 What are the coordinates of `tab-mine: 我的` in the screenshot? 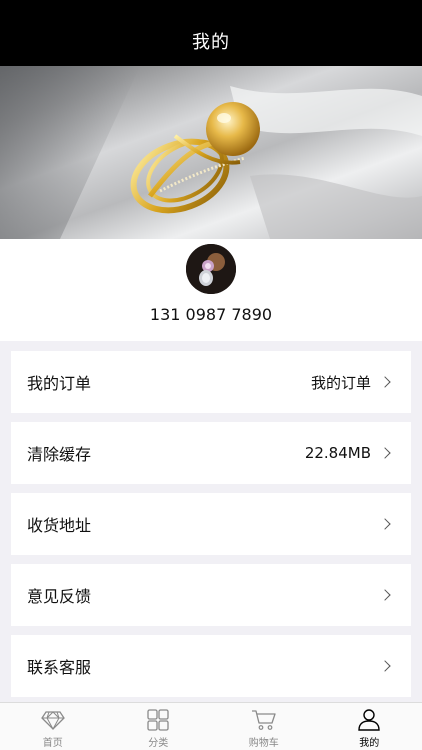 It's located at (369, 726).